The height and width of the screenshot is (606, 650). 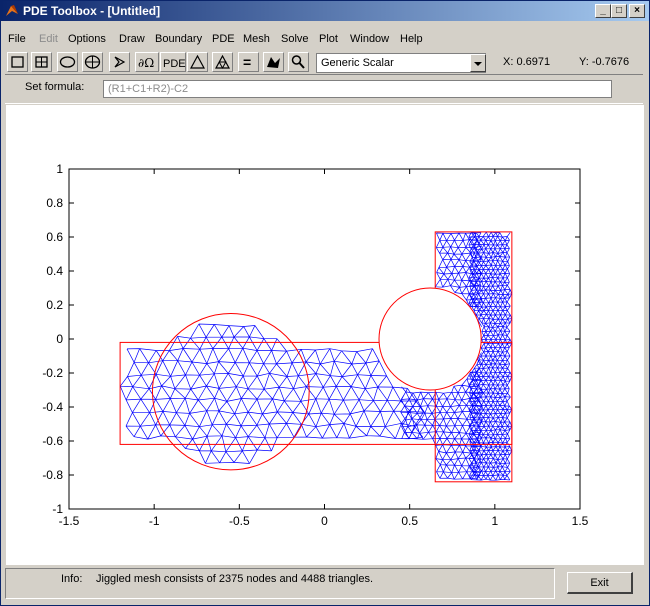 I want to click on solve-button: =, so click(x=248, y=62).